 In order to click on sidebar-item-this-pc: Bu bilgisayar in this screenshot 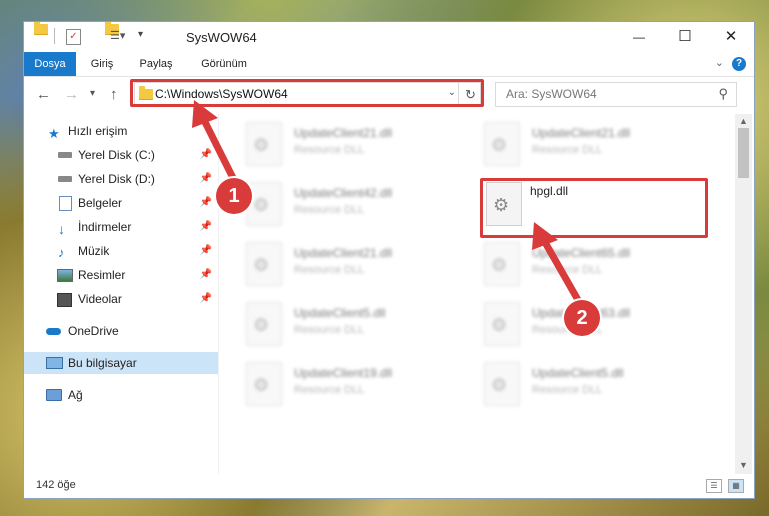, I will do `click(121, 363)`.